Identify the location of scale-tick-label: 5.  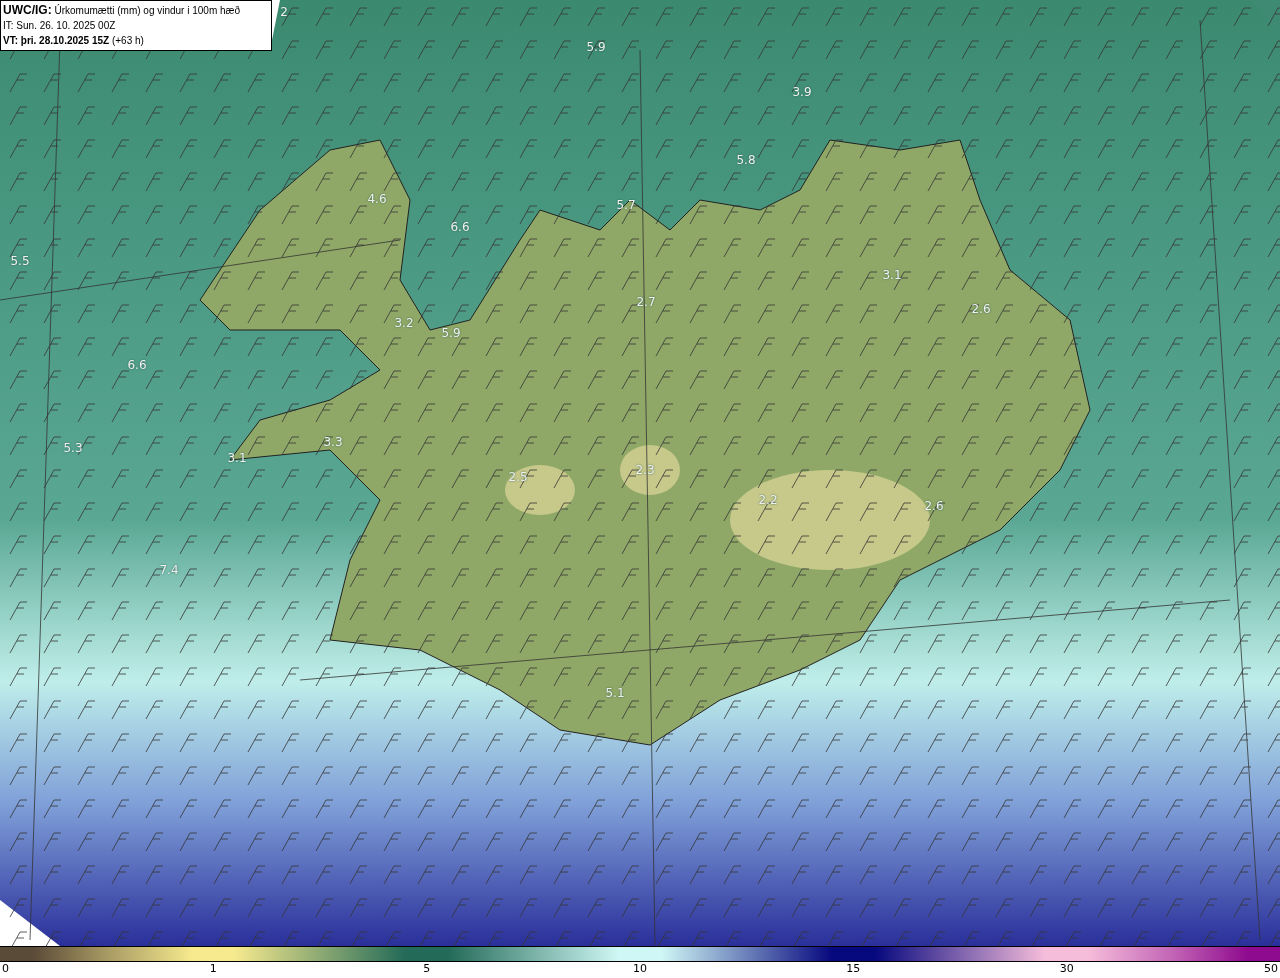
(427, 969).